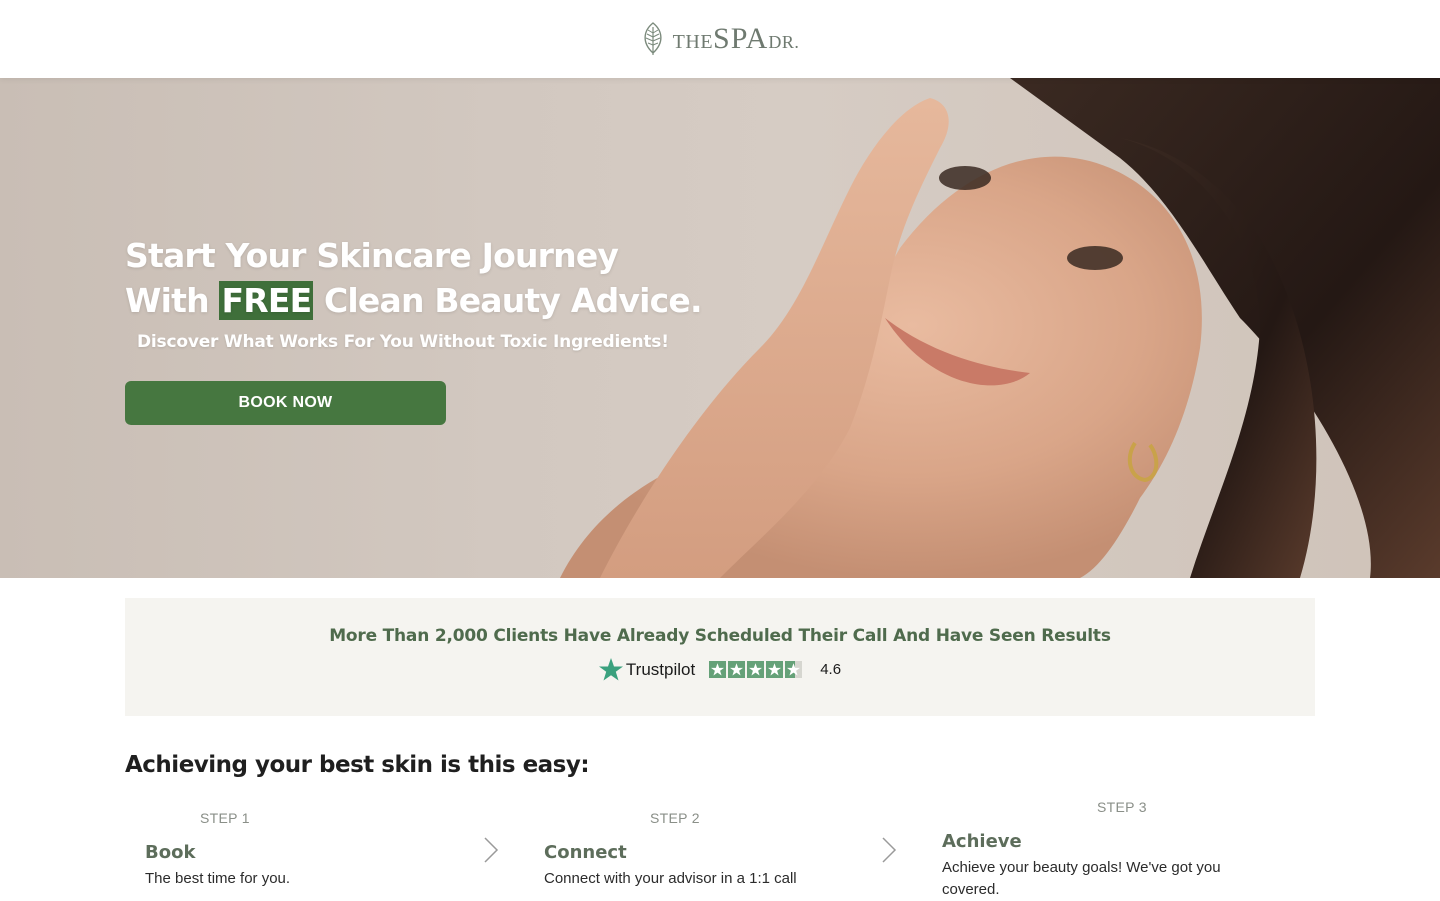 The height and width of the screenshot is (901, 1440). What do you see at coordinates (585, 852) in the screenshot?
I see `step-2-title: Connect` at bounding box center [585, 852].